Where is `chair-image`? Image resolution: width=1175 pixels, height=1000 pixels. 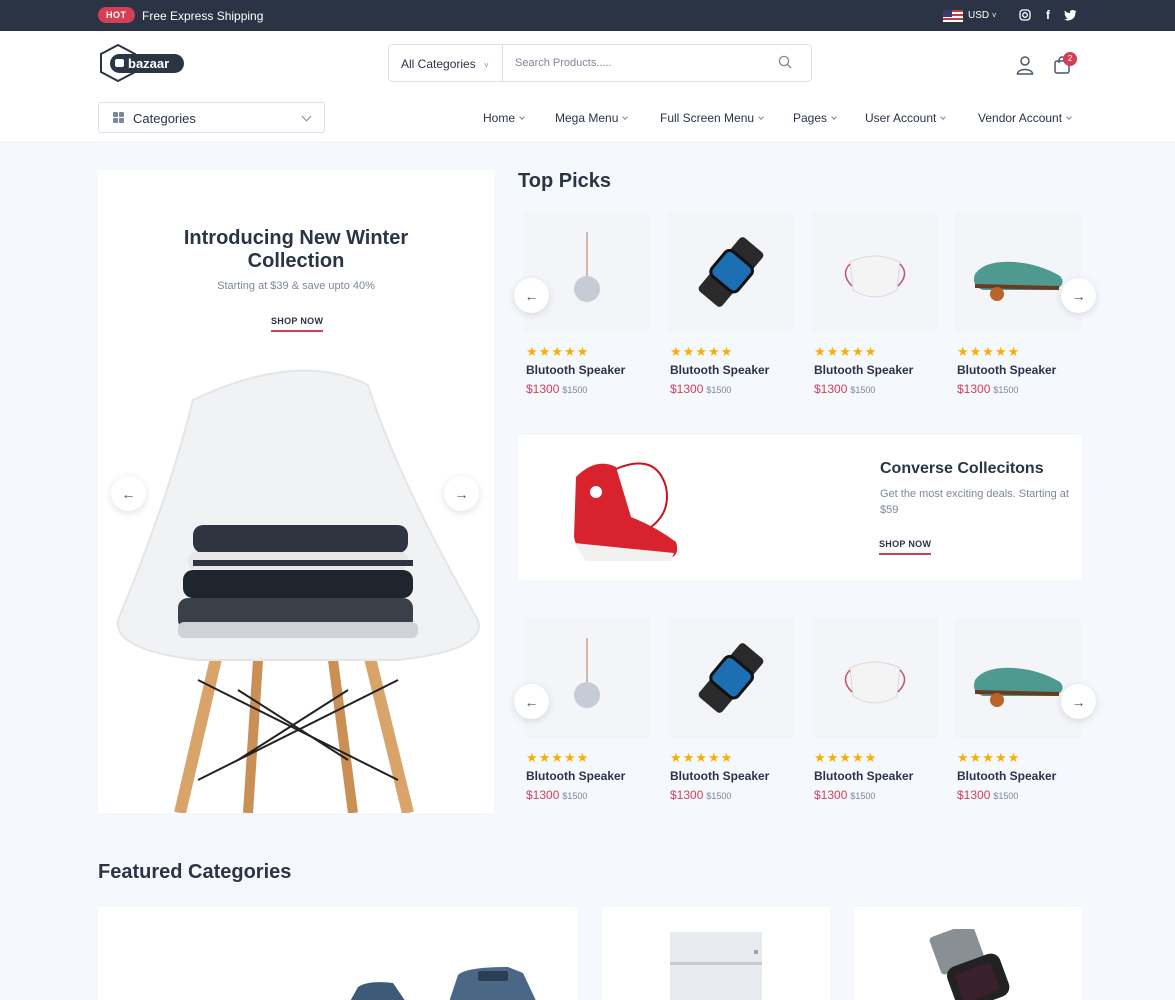 chair-image is located at coordinates (298, 591).